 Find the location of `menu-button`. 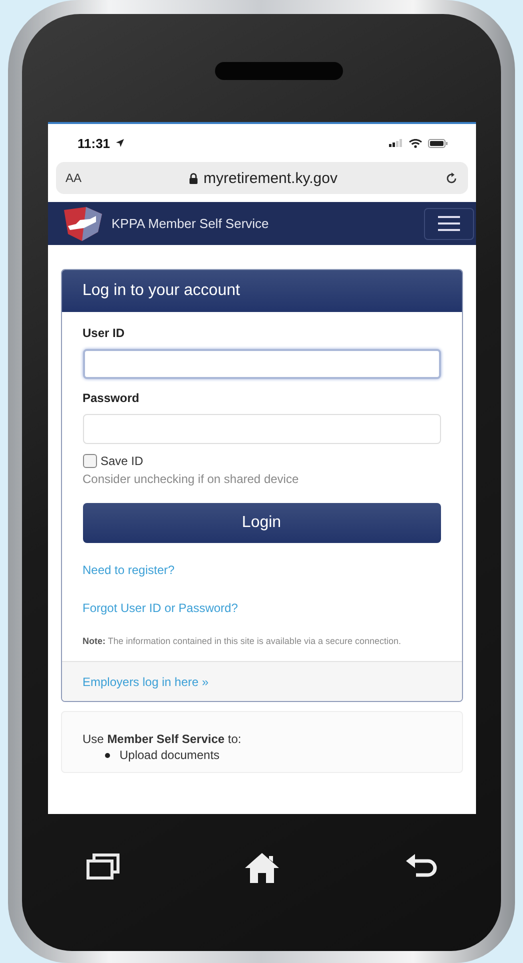

menu-button is located at coordinates (449, 224).